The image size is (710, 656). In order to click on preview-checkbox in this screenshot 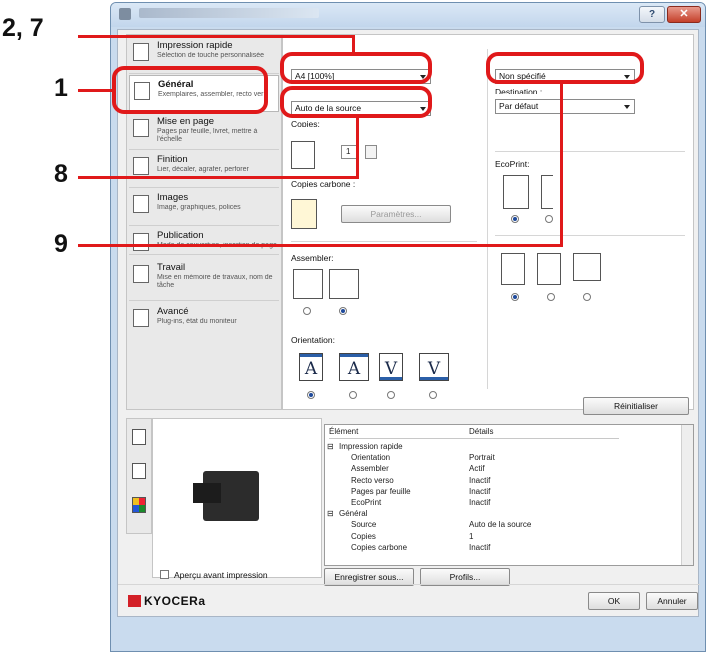, I will do `click(164, 574)`.